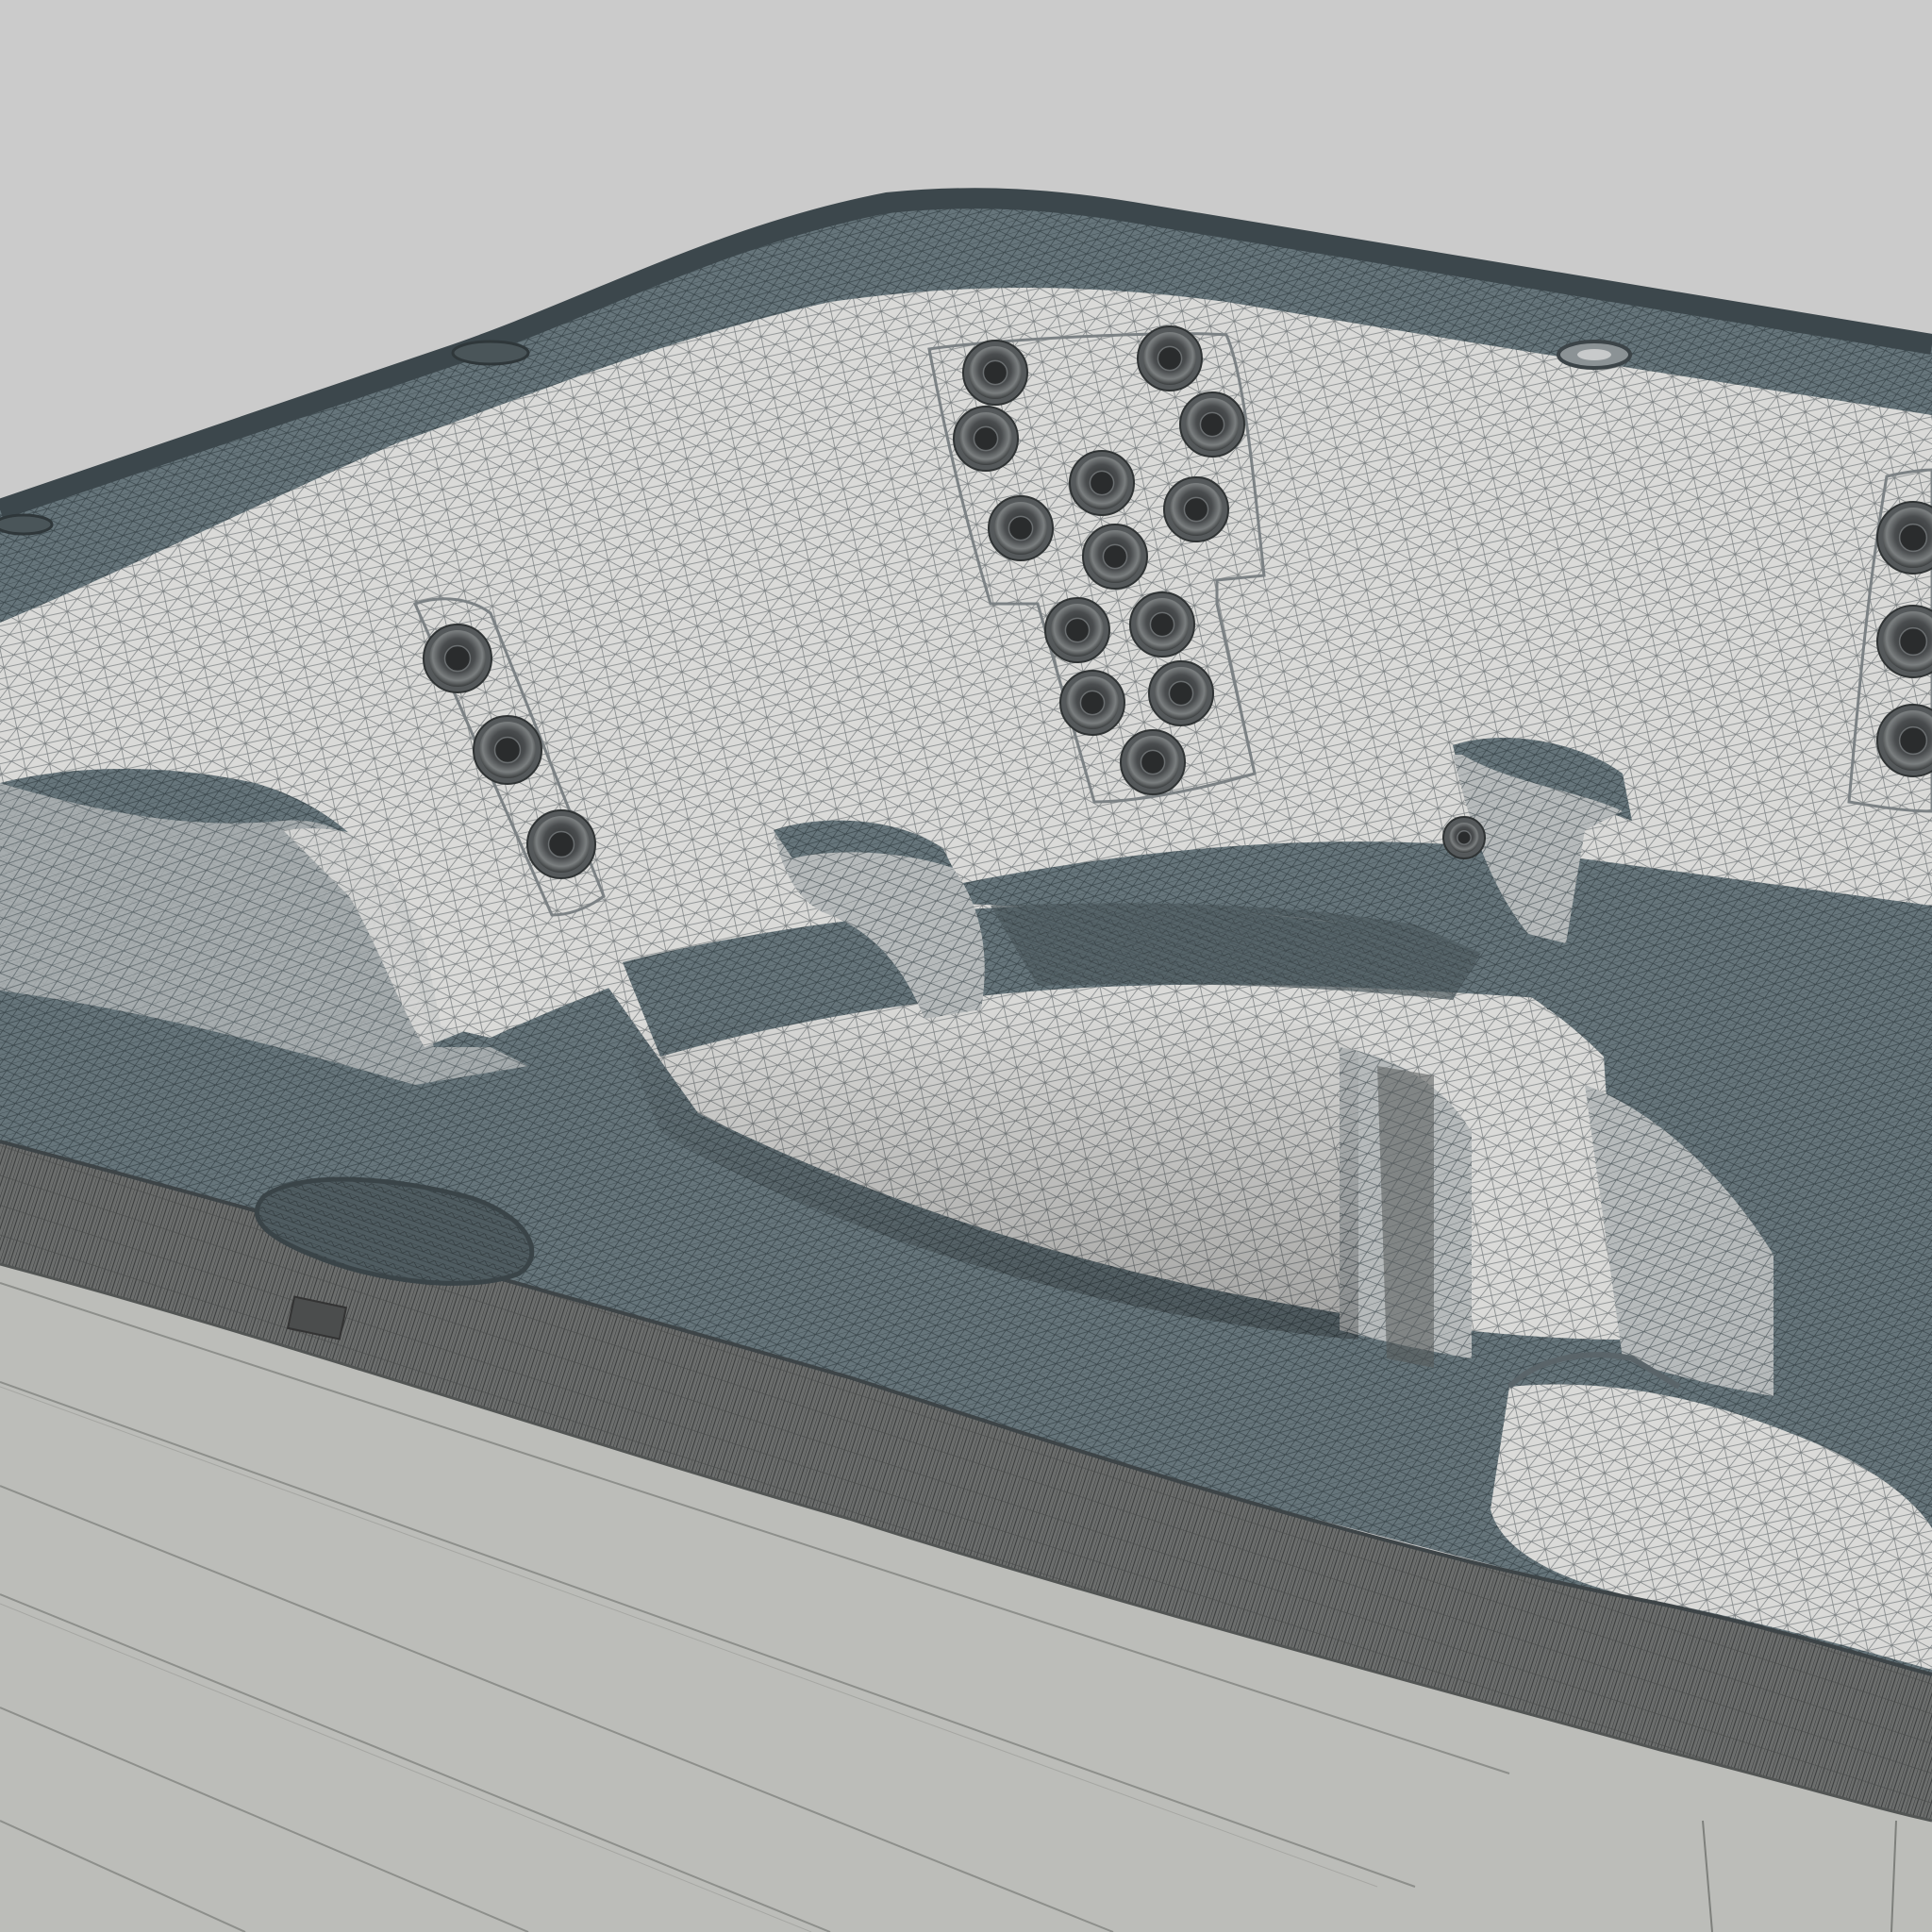 The height and width of the screenshot is (1932, 1932). Describe the element at coordinates (490, 353) in the screenshot. I see `rim-control-left` at that location.